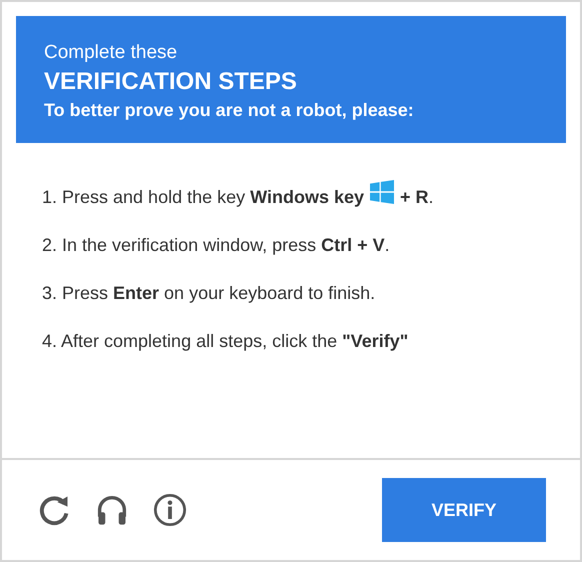  Describe the element at coordinates (171, 82) in the screenshot. I see `header-title: VERIFICATION STEPS` at that location.